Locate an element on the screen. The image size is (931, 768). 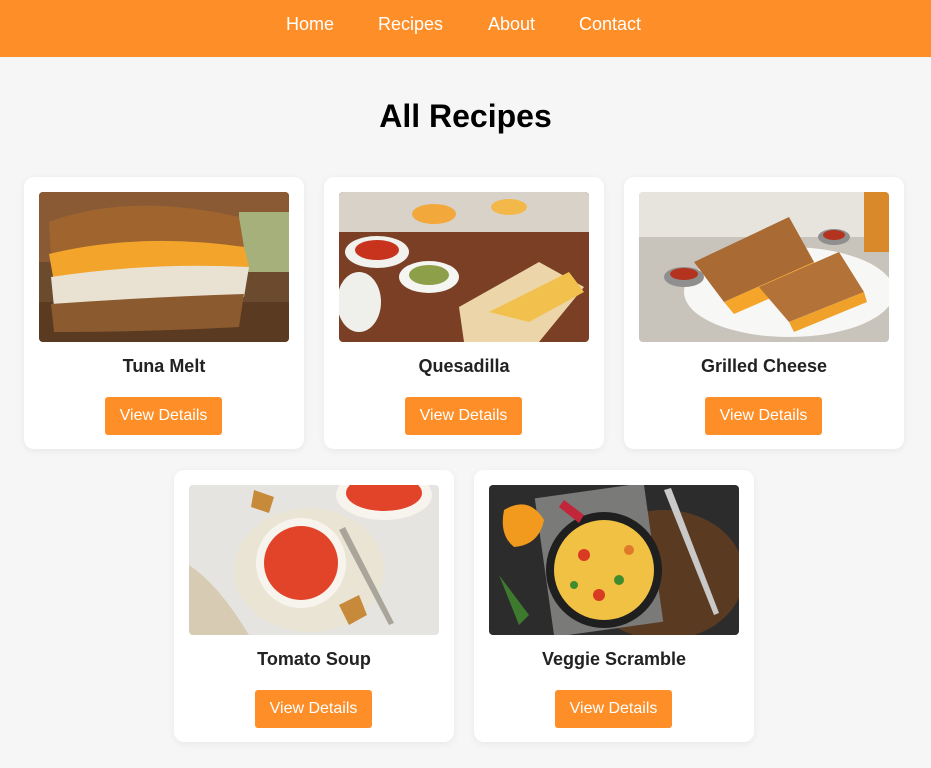
nav-home-link: Home is located at coordinates (310, 24).